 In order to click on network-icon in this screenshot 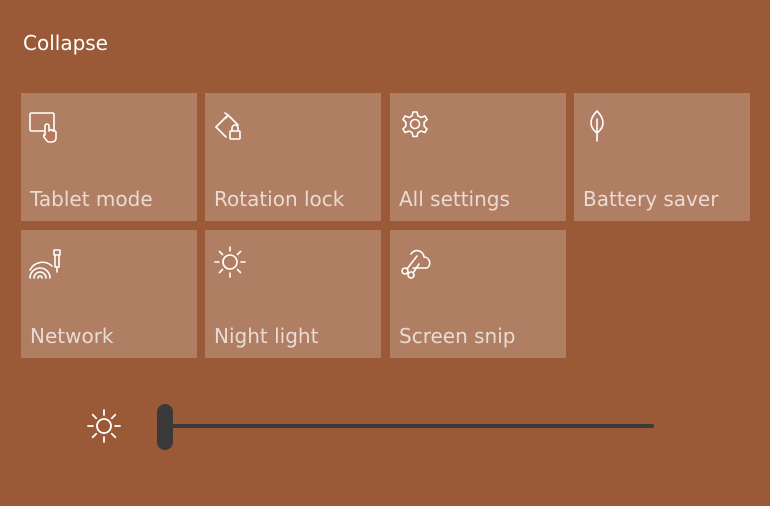, I will do `click(46, 262)`.